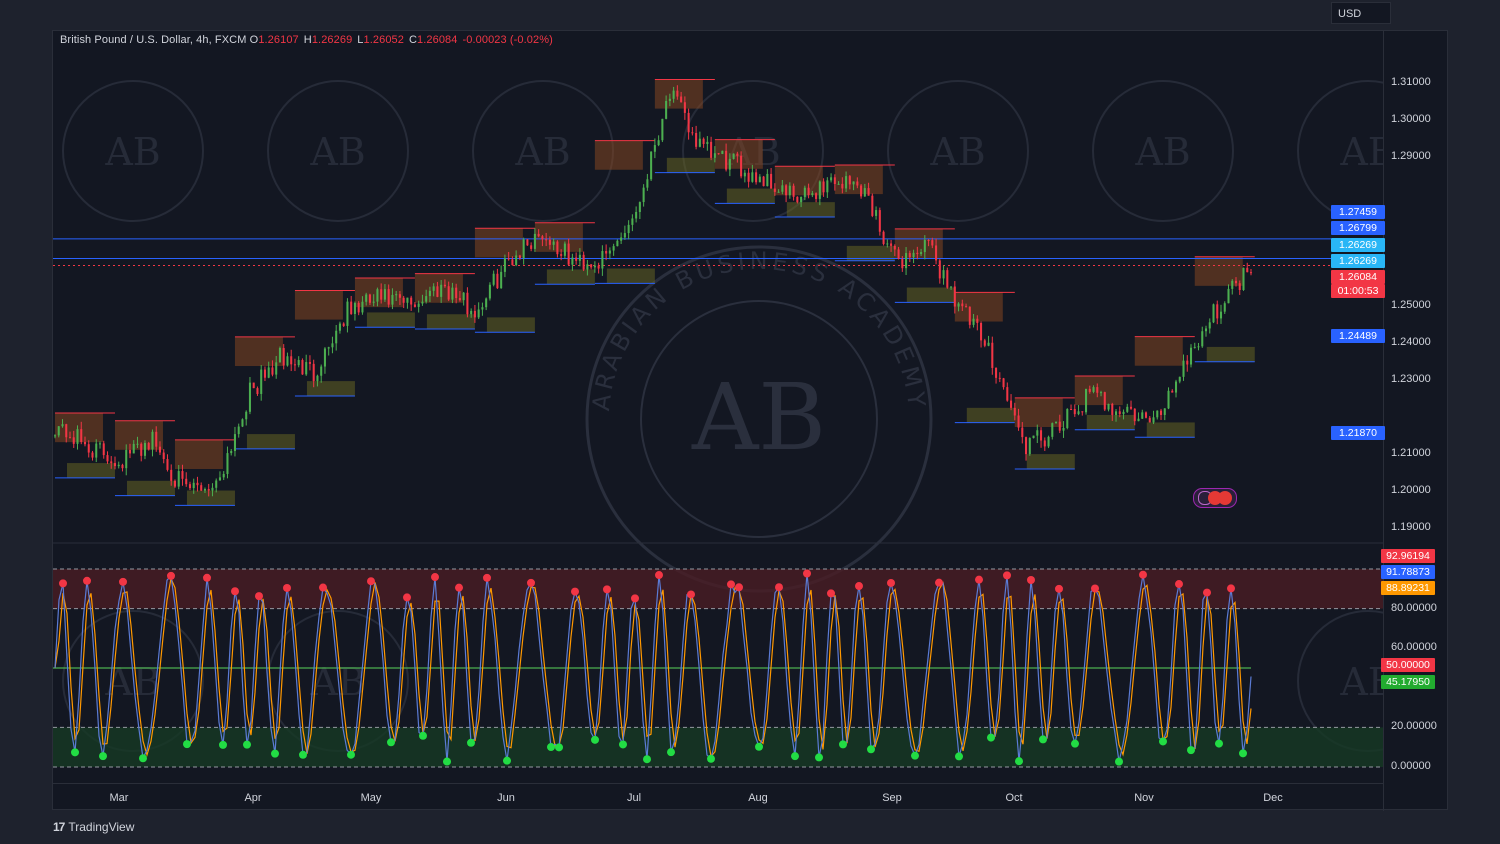  What do you see at coordinates (1358, 336) in the screenshot?
I see `price-tag-level: 1.24489` at bounding box center [1358, 336].